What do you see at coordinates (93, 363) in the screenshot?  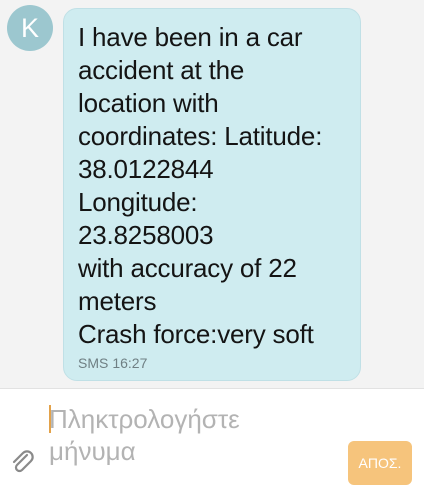 I see `message-type-label: SMS` at bounding box center [93, 363].